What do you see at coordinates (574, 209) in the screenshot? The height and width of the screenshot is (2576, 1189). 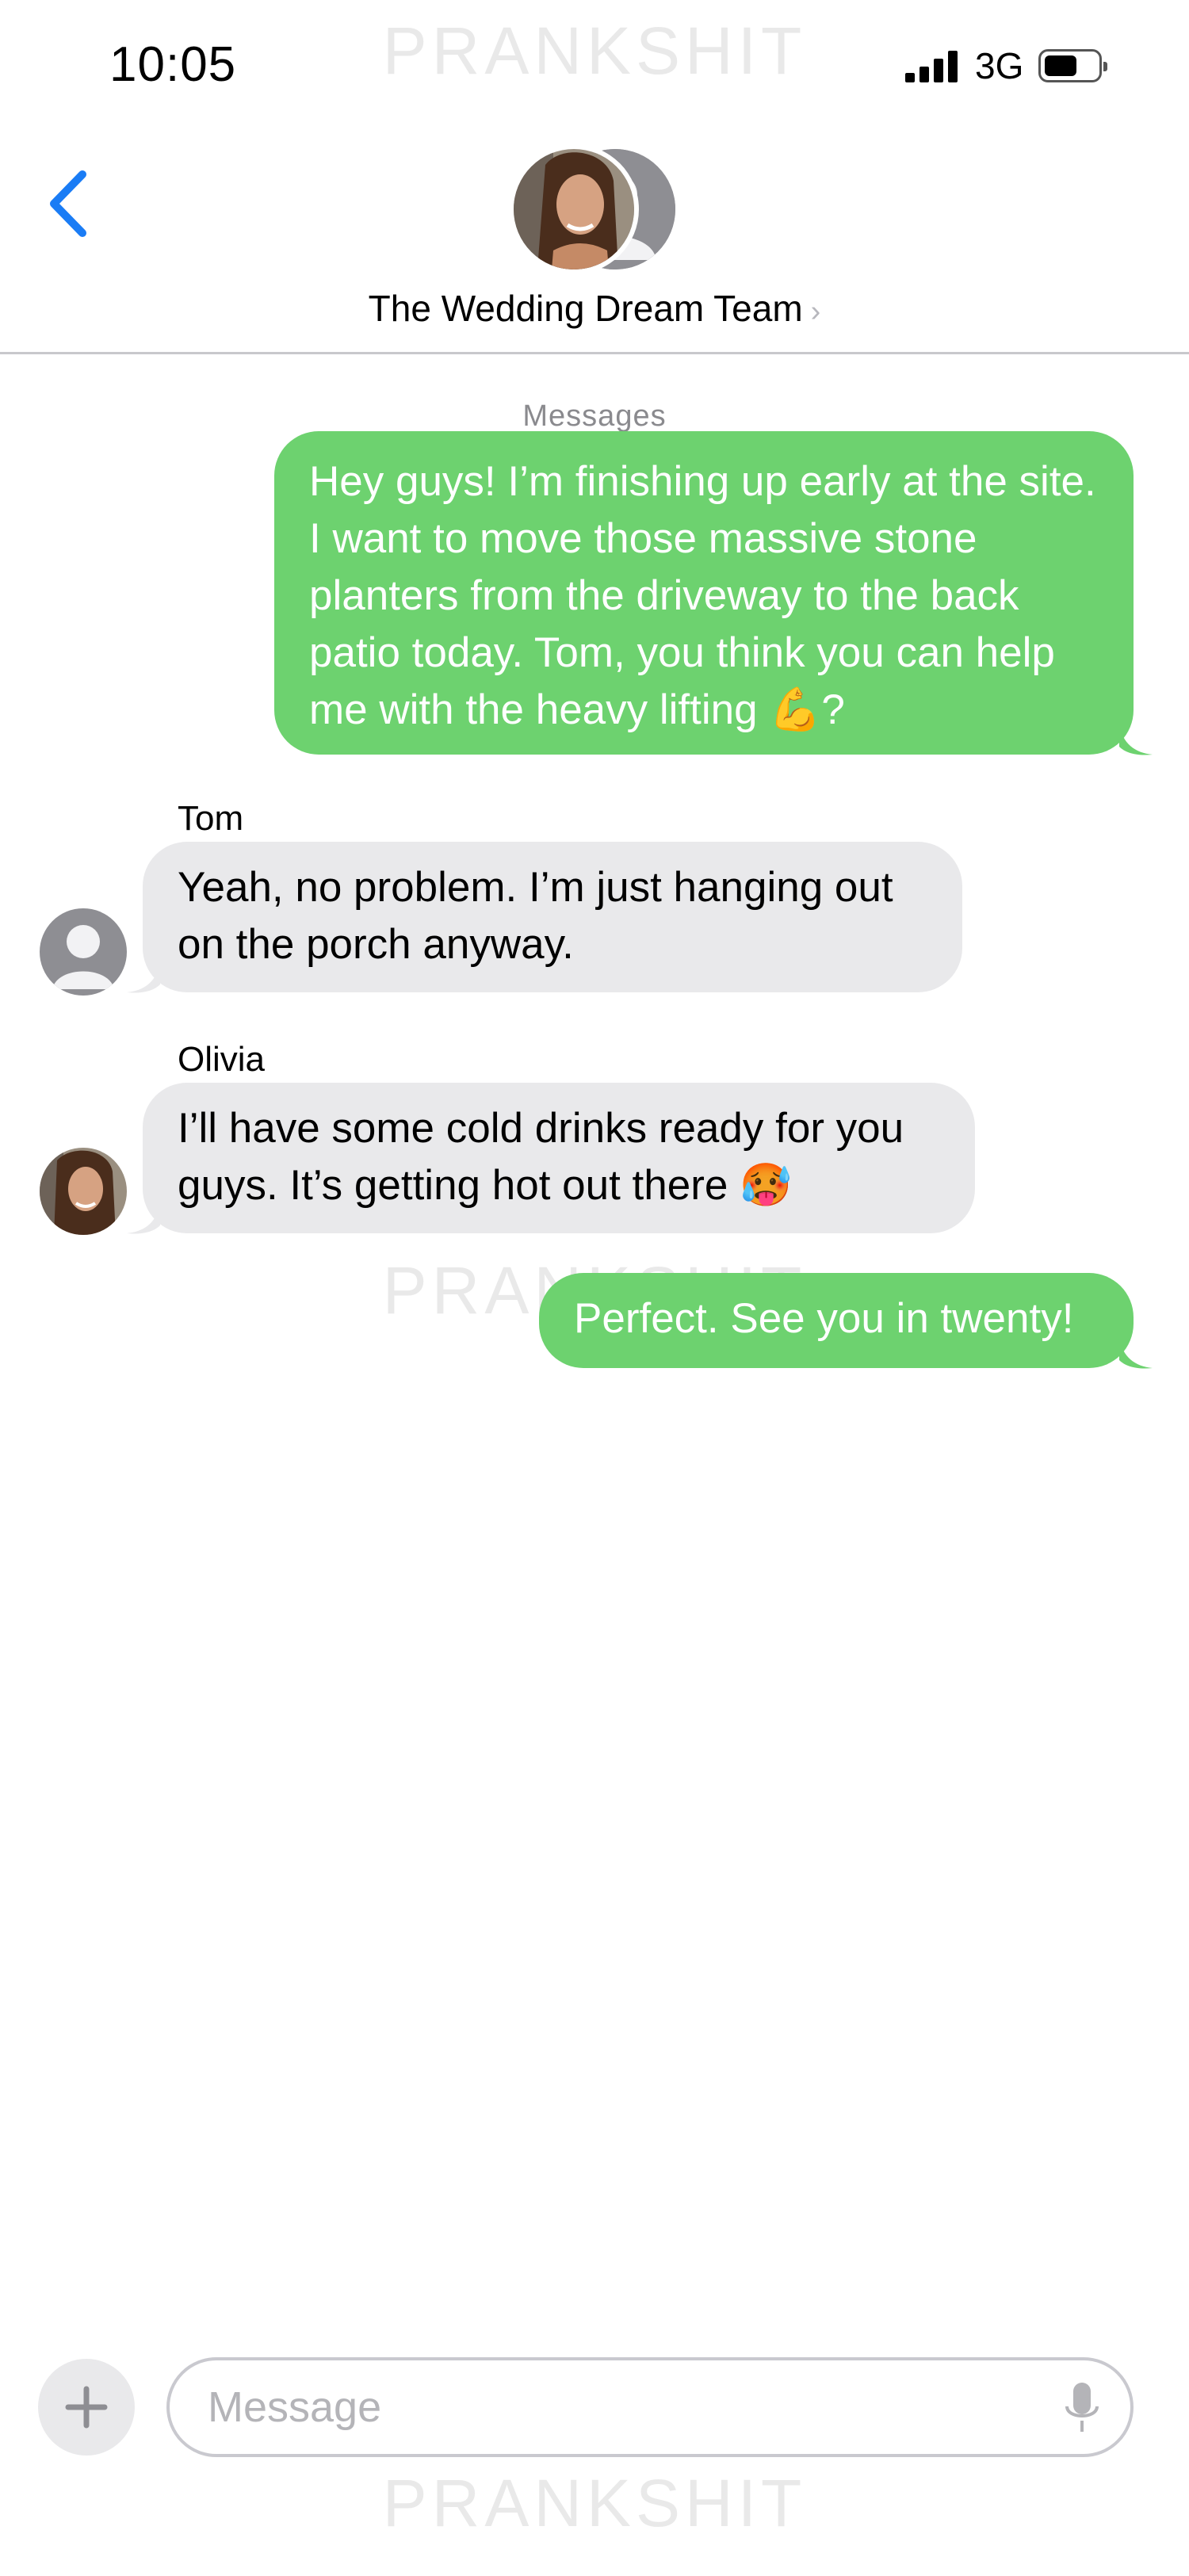 I see `group-avatar-photo` at bounding box center [574, 209].